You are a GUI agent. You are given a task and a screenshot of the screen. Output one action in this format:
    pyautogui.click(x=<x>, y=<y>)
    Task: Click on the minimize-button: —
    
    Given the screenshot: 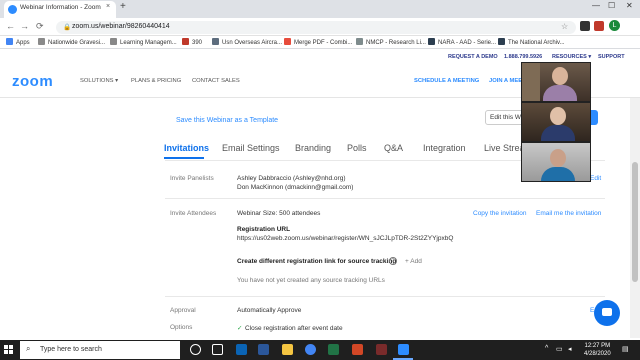 What is the action you would take?
    pyautogui.click(x=596, y=5)
    